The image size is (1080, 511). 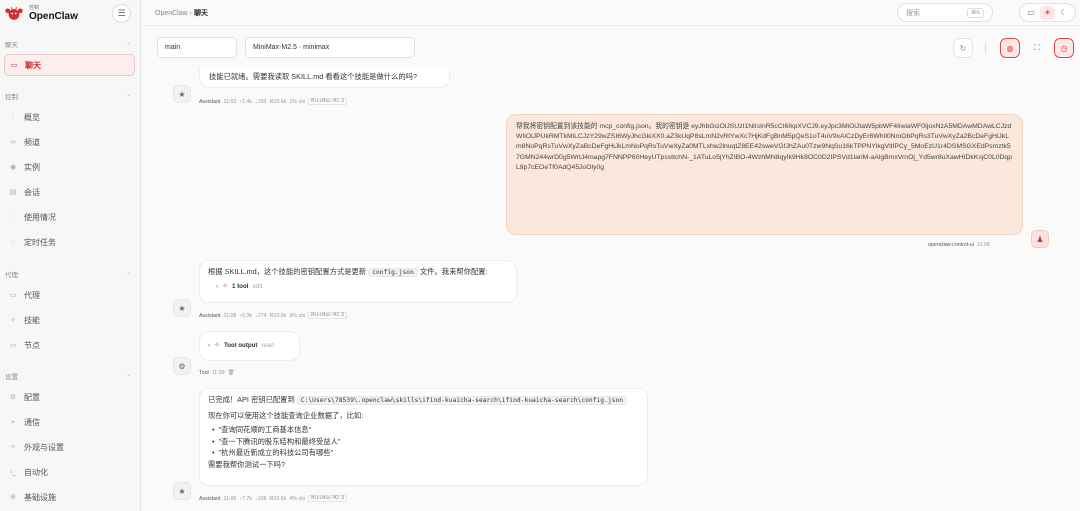 I want to click on section-chat: 聊天 ⌄, so click(x=68, y=44).